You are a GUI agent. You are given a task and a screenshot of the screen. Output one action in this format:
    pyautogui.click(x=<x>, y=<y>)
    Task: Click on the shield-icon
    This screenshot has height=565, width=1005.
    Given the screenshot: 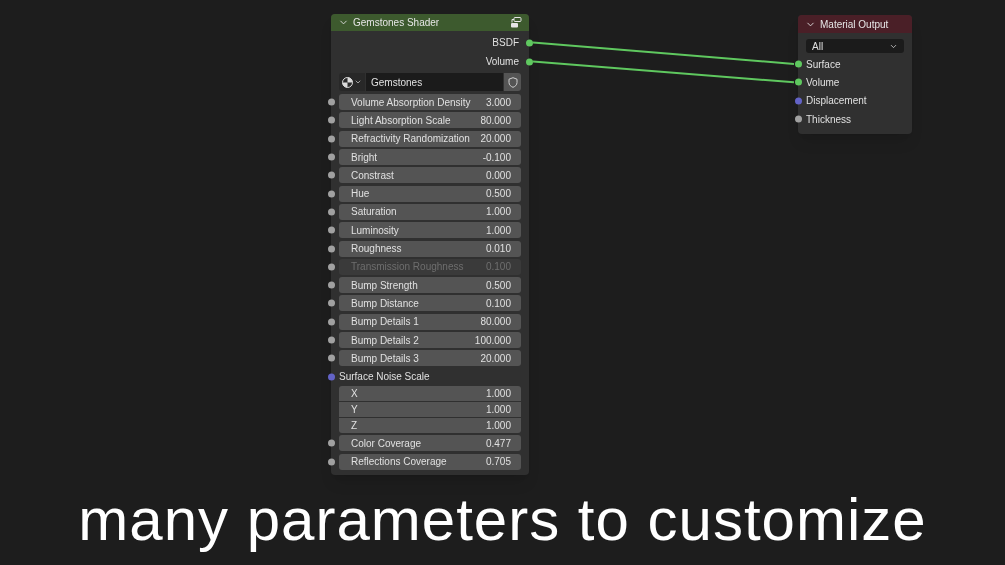 What is the action you would take?
    pyautogui.click(x=512, y=82)
    